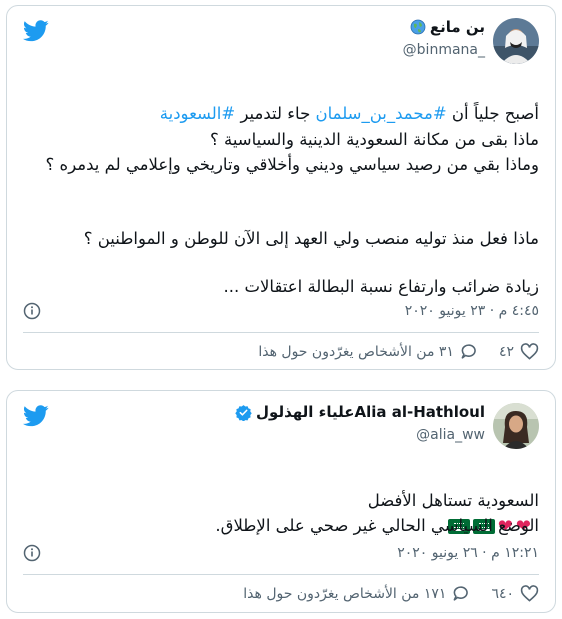  I want to click on author-name-row: Alia al-Hathloulعلياء الهذلول, so click(360, 412).